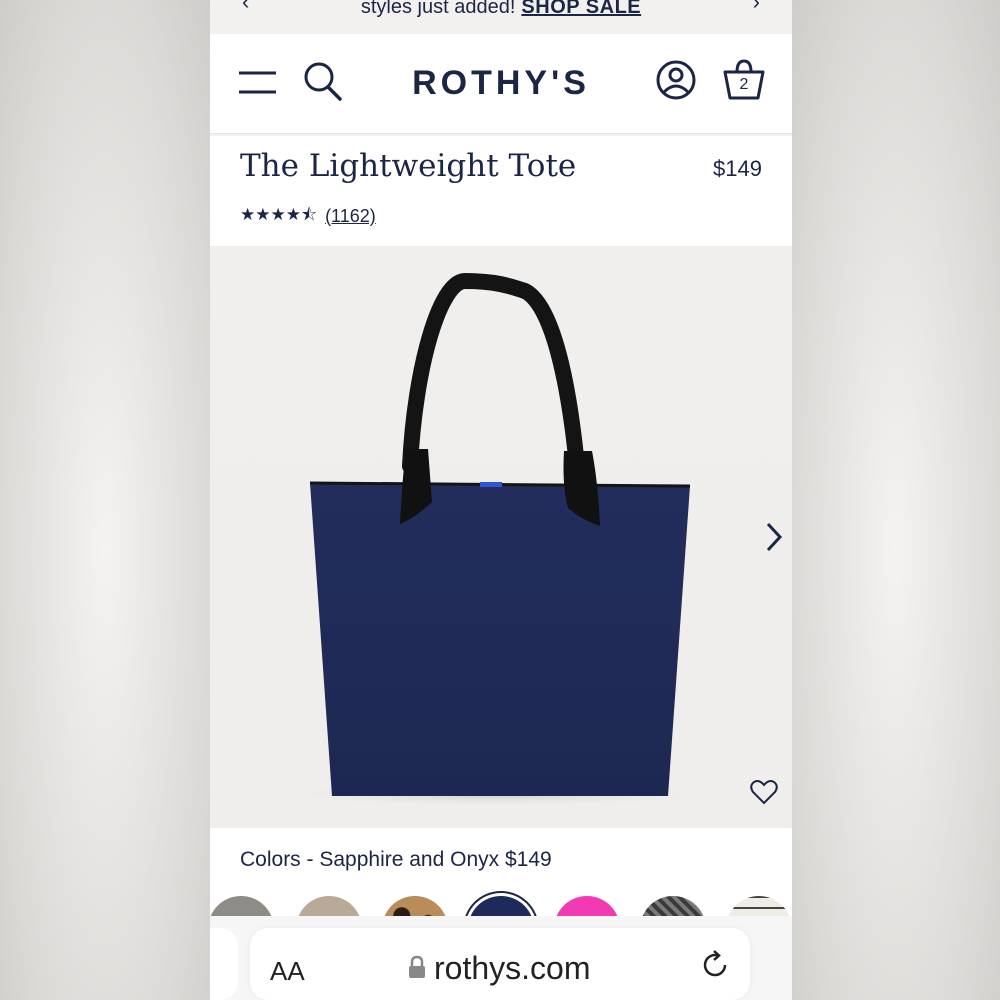 This screenshot has width=1000, height=1000. Describe the element at coordinates (764, 794) in the screenshot. I see `heart-icon` at that location.